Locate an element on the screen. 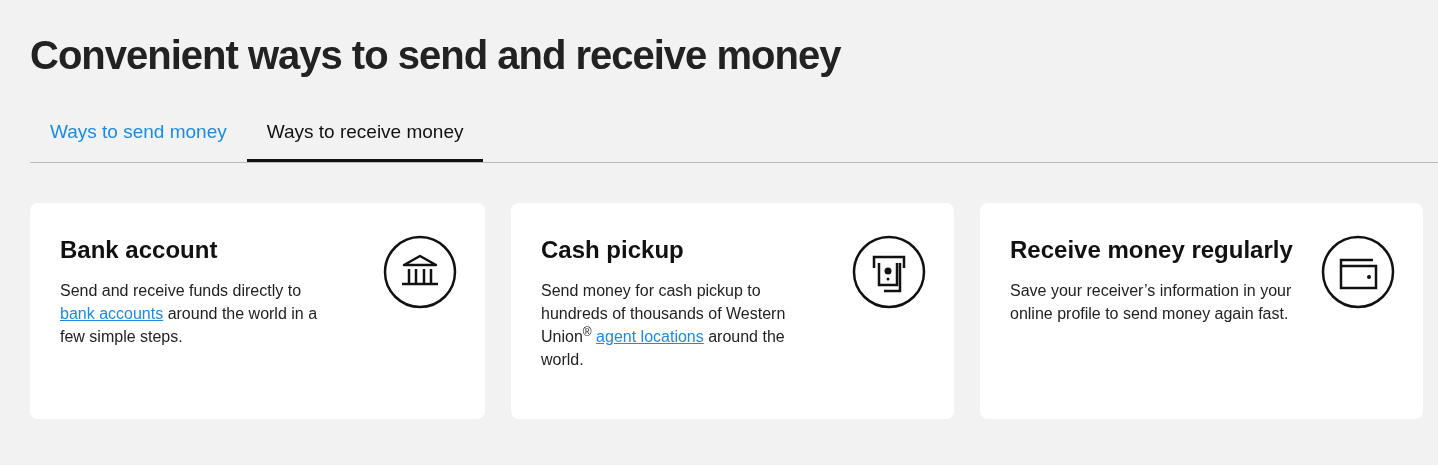  card-description: Save your receiver’s information in your online profile to send money again fast. is located at coordinates (1151, 302).